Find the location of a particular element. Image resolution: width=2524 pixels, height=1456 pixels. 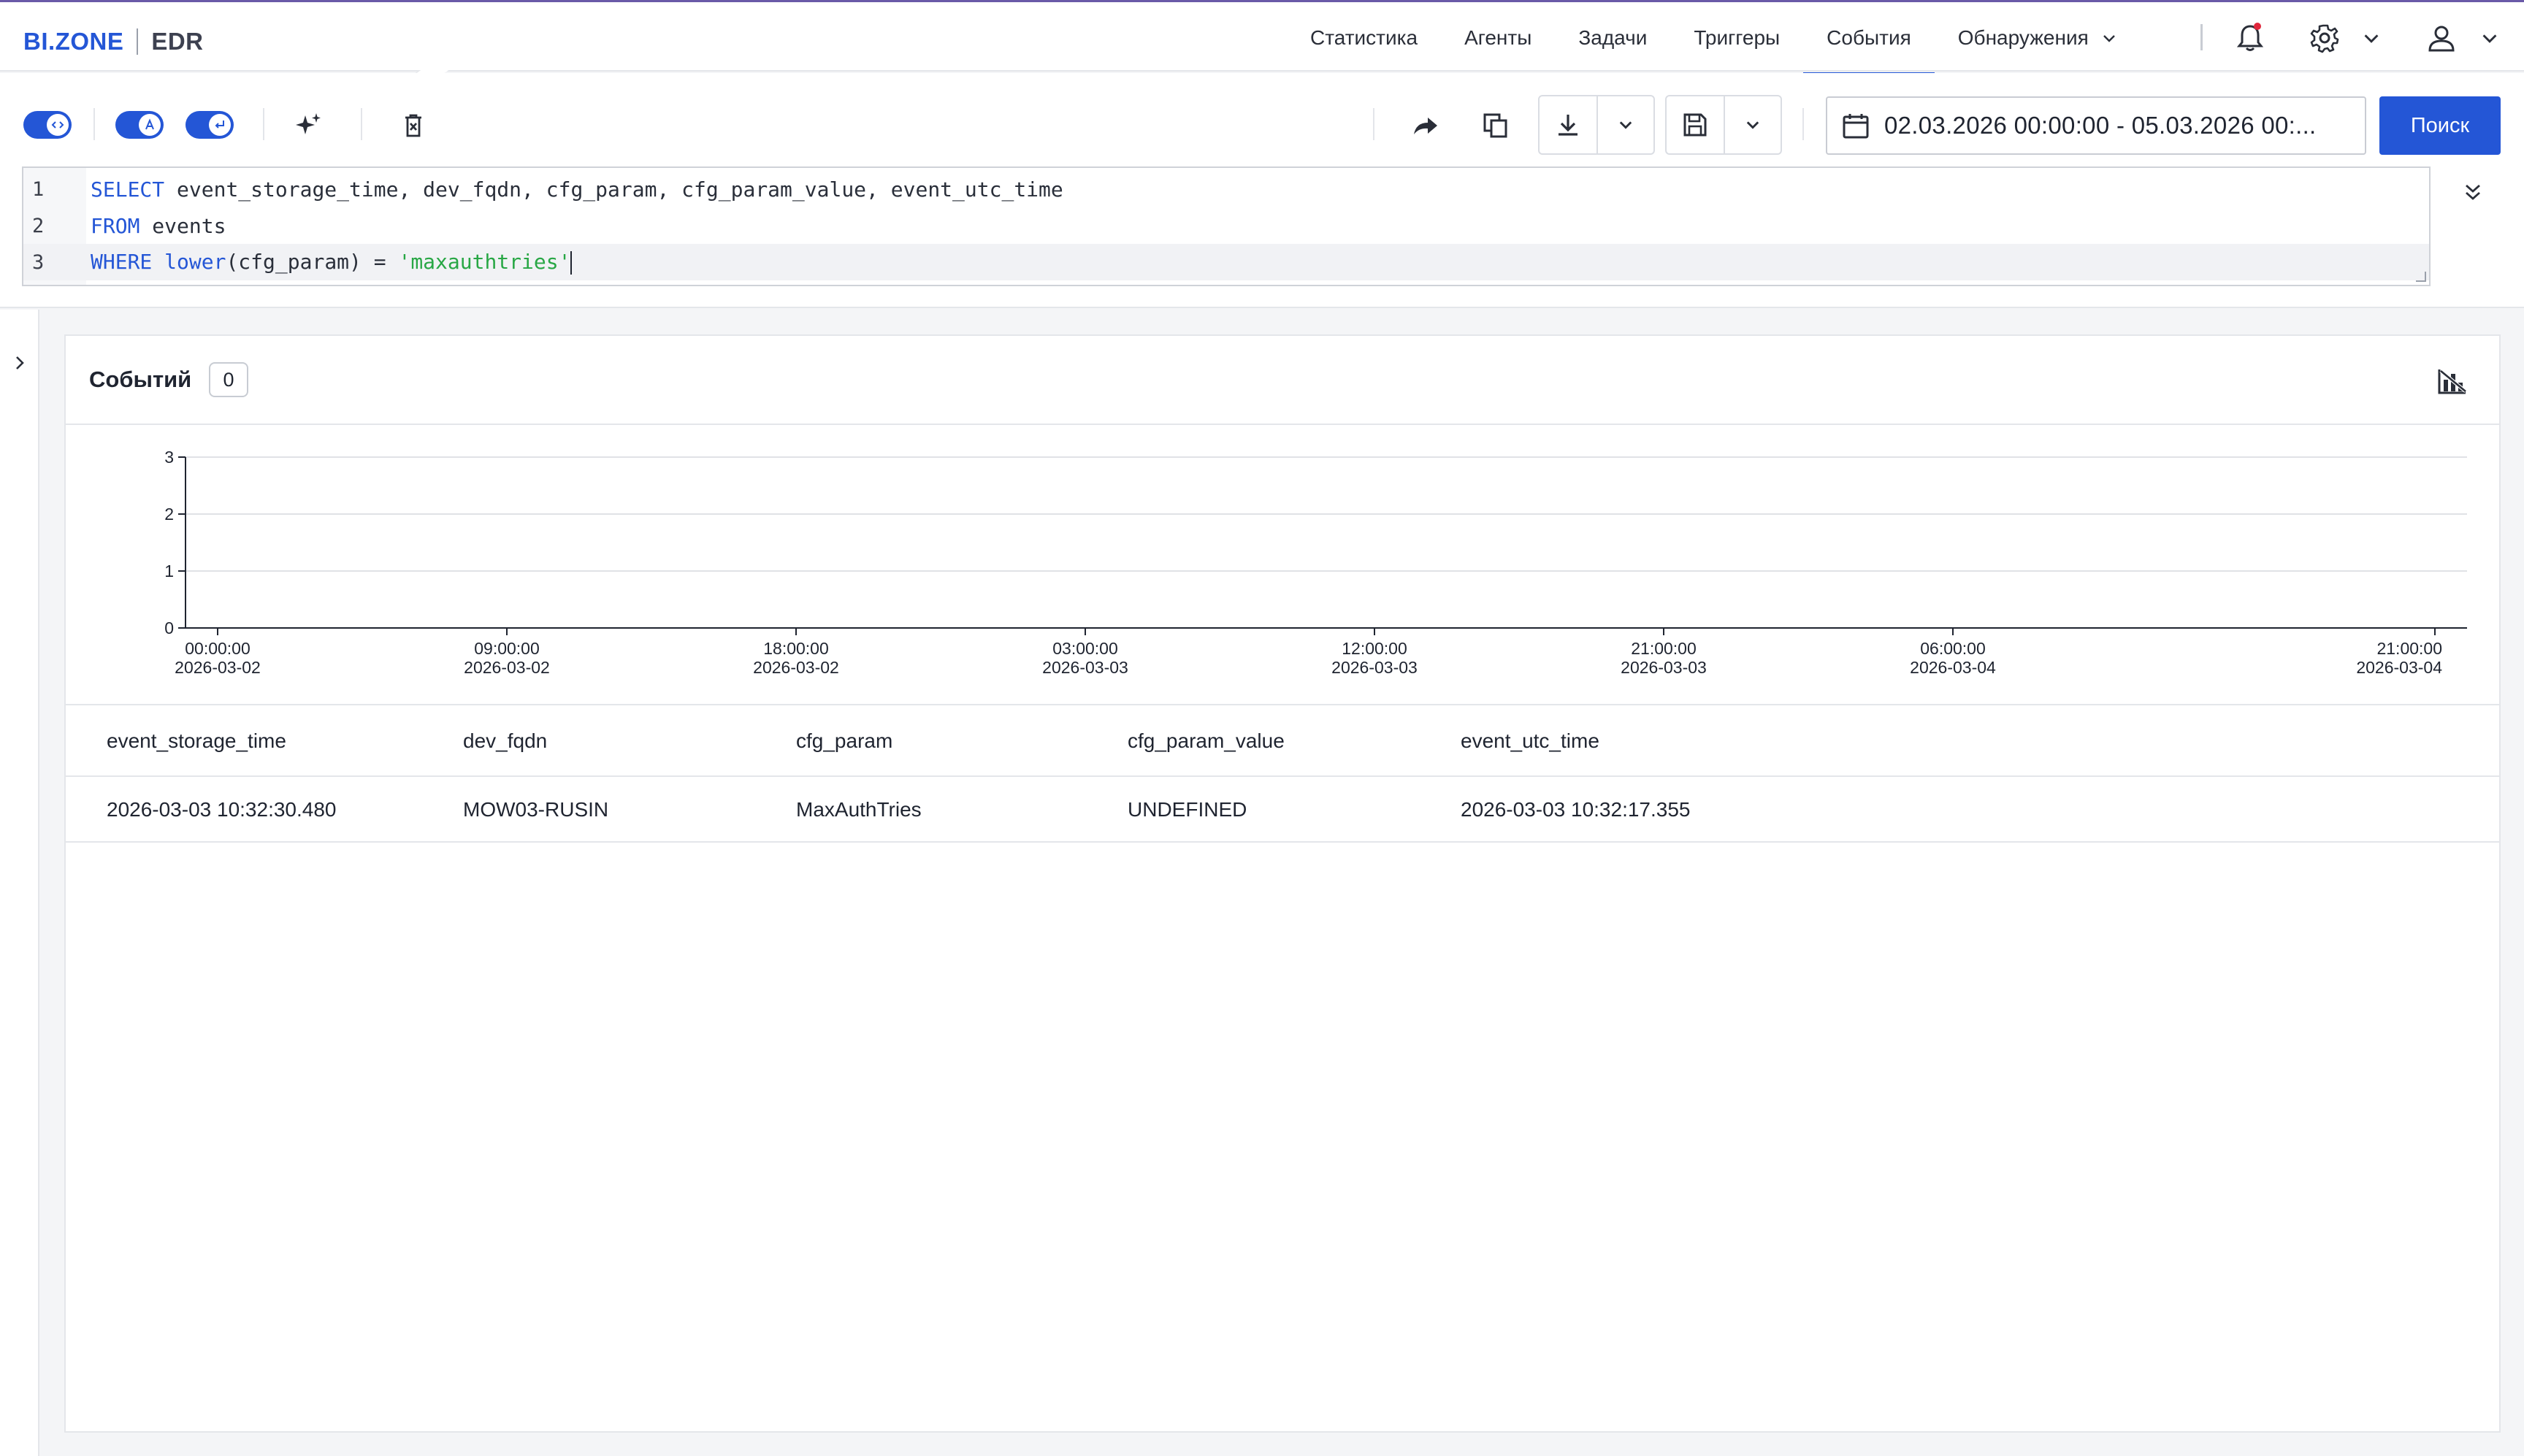

sql-keyword: FROM is located at coordinates (115, 225).